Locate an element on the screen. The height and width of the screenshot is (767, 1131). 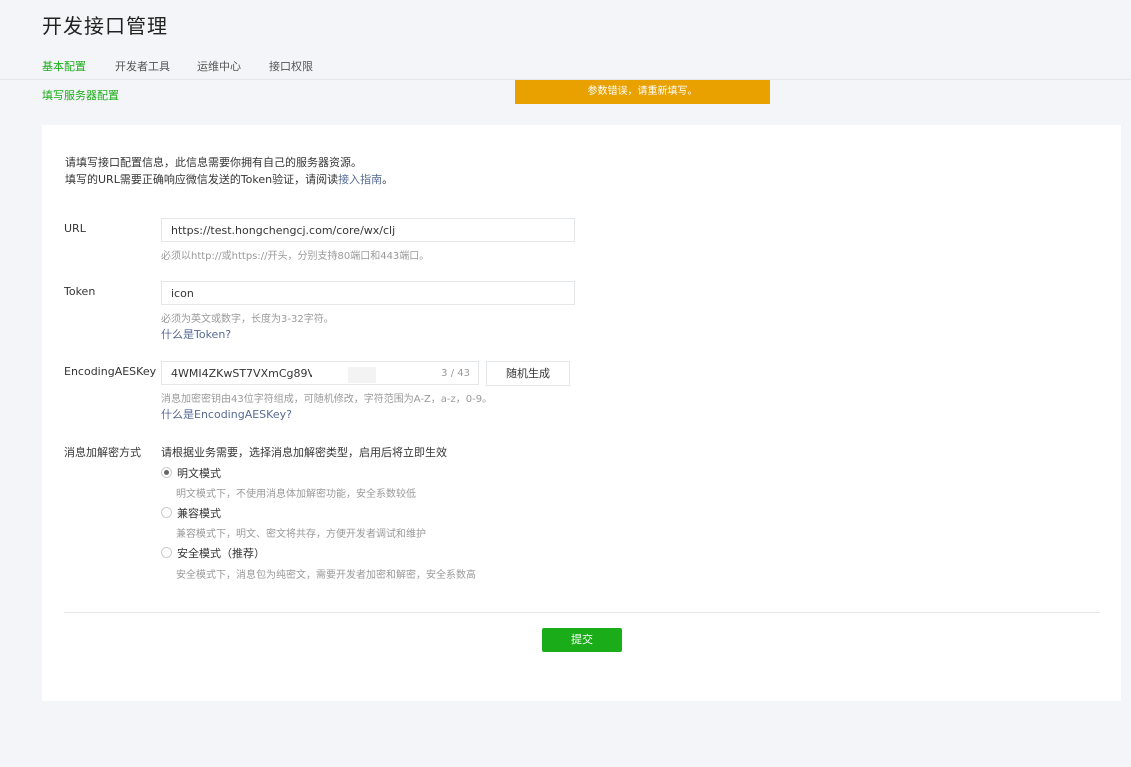
intro-line-1: 请填写接口配置信息，此信息需要你拥有自己的服务器资源。 is located at coordinates (213, 162).